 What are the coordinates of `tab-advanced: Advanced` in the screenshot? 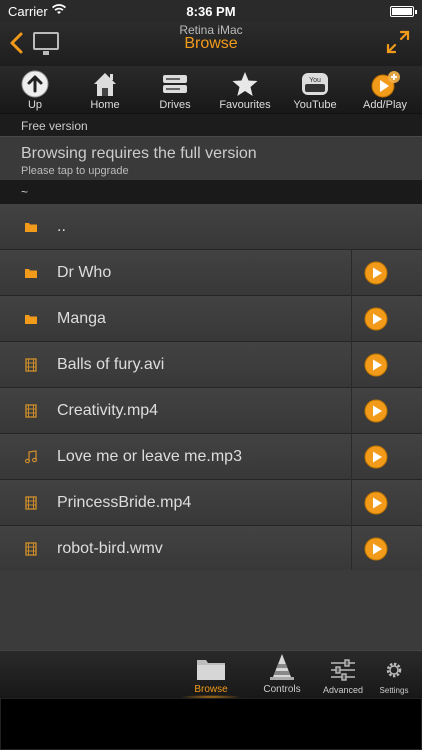 It's located at (343, 675).